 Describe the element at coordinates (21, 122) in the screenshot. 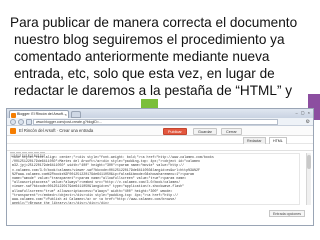

I see `forward-icon` at that location.